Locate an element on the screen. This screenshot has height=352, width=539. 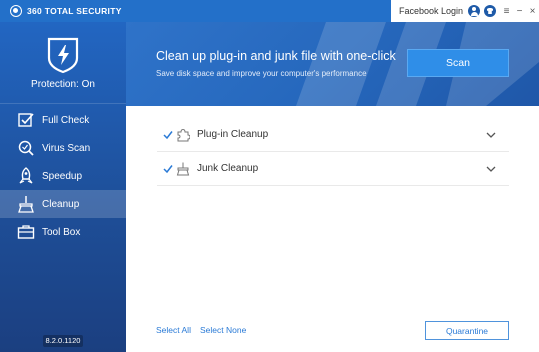
minimize-icon: − is located at coordinates (519, 11).